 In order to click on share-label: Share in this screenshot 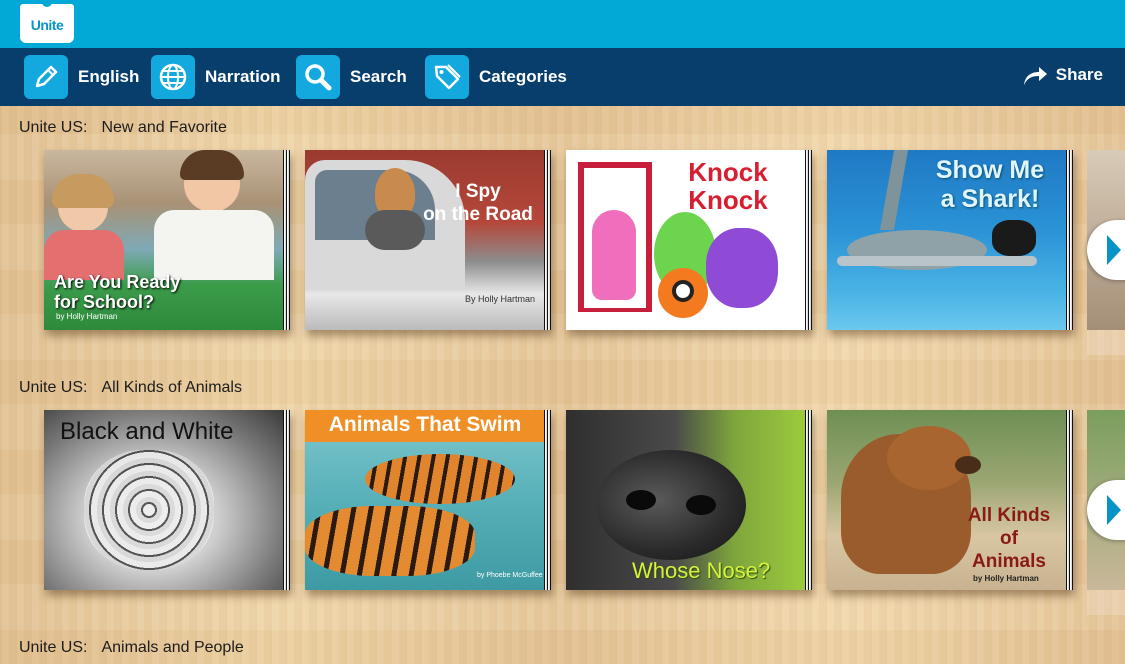, I will do `click(1079, 74)`.